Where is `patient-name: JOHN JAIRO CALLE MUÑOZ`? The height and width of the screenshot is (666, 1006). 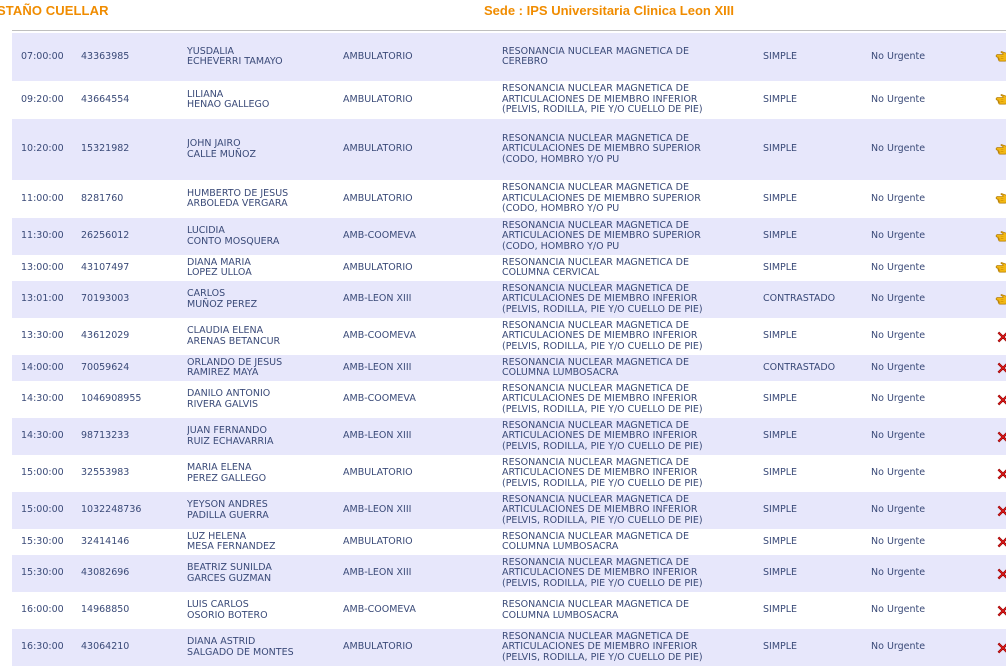
patient-name: JOHN JAIRO CALLE MUÑOZ is located at coordinates (265, 149).